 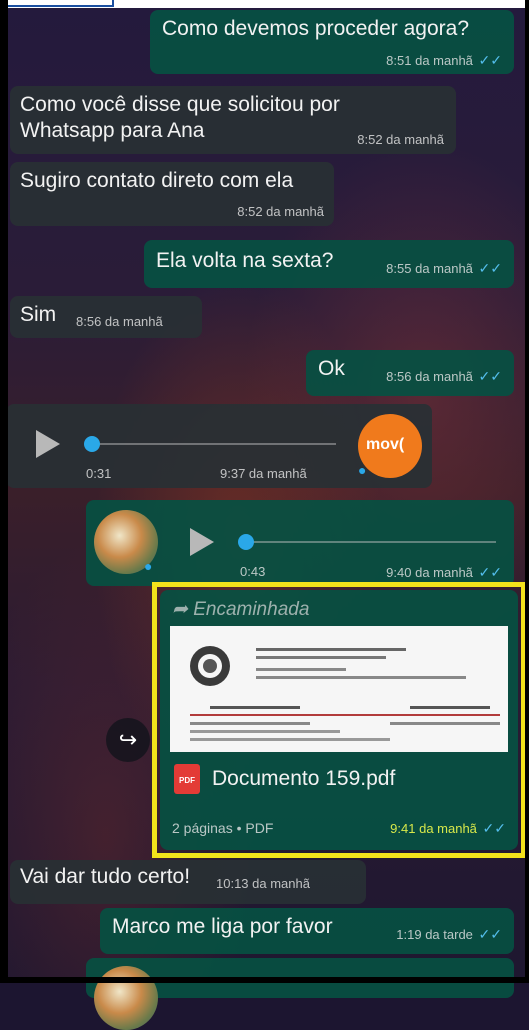 What do you see at coordinates (157, 180) in the screenshot?
I see `message-text: Sugiro contato direto com ela` at bounding box center [157, 180].